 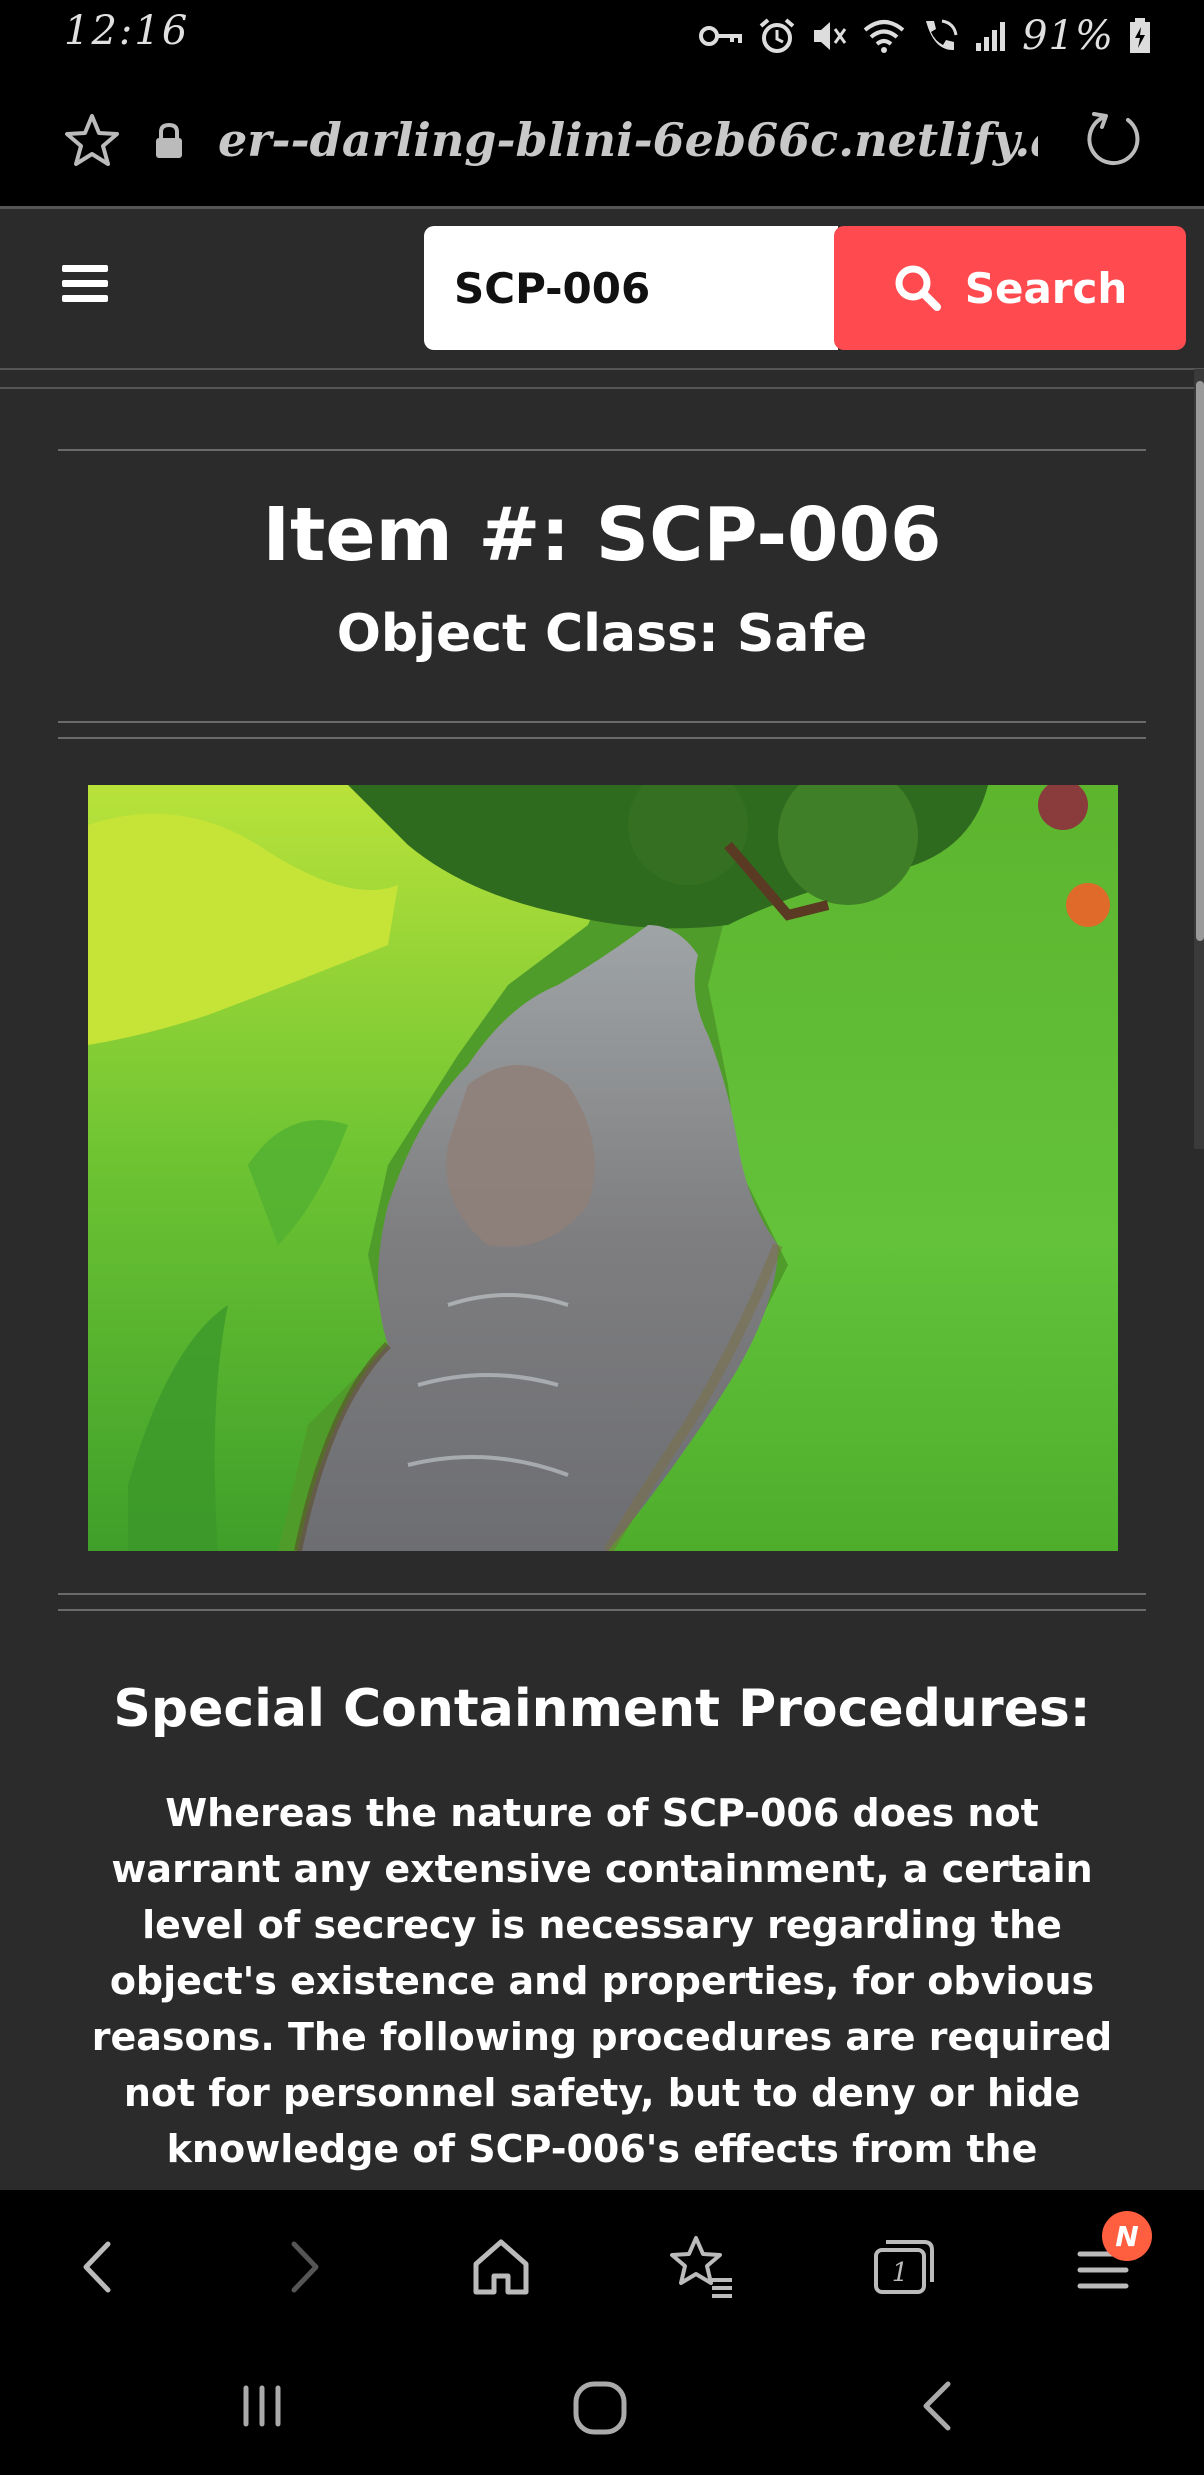 I want to click on battery-icon, so click(x=1140, y=35).